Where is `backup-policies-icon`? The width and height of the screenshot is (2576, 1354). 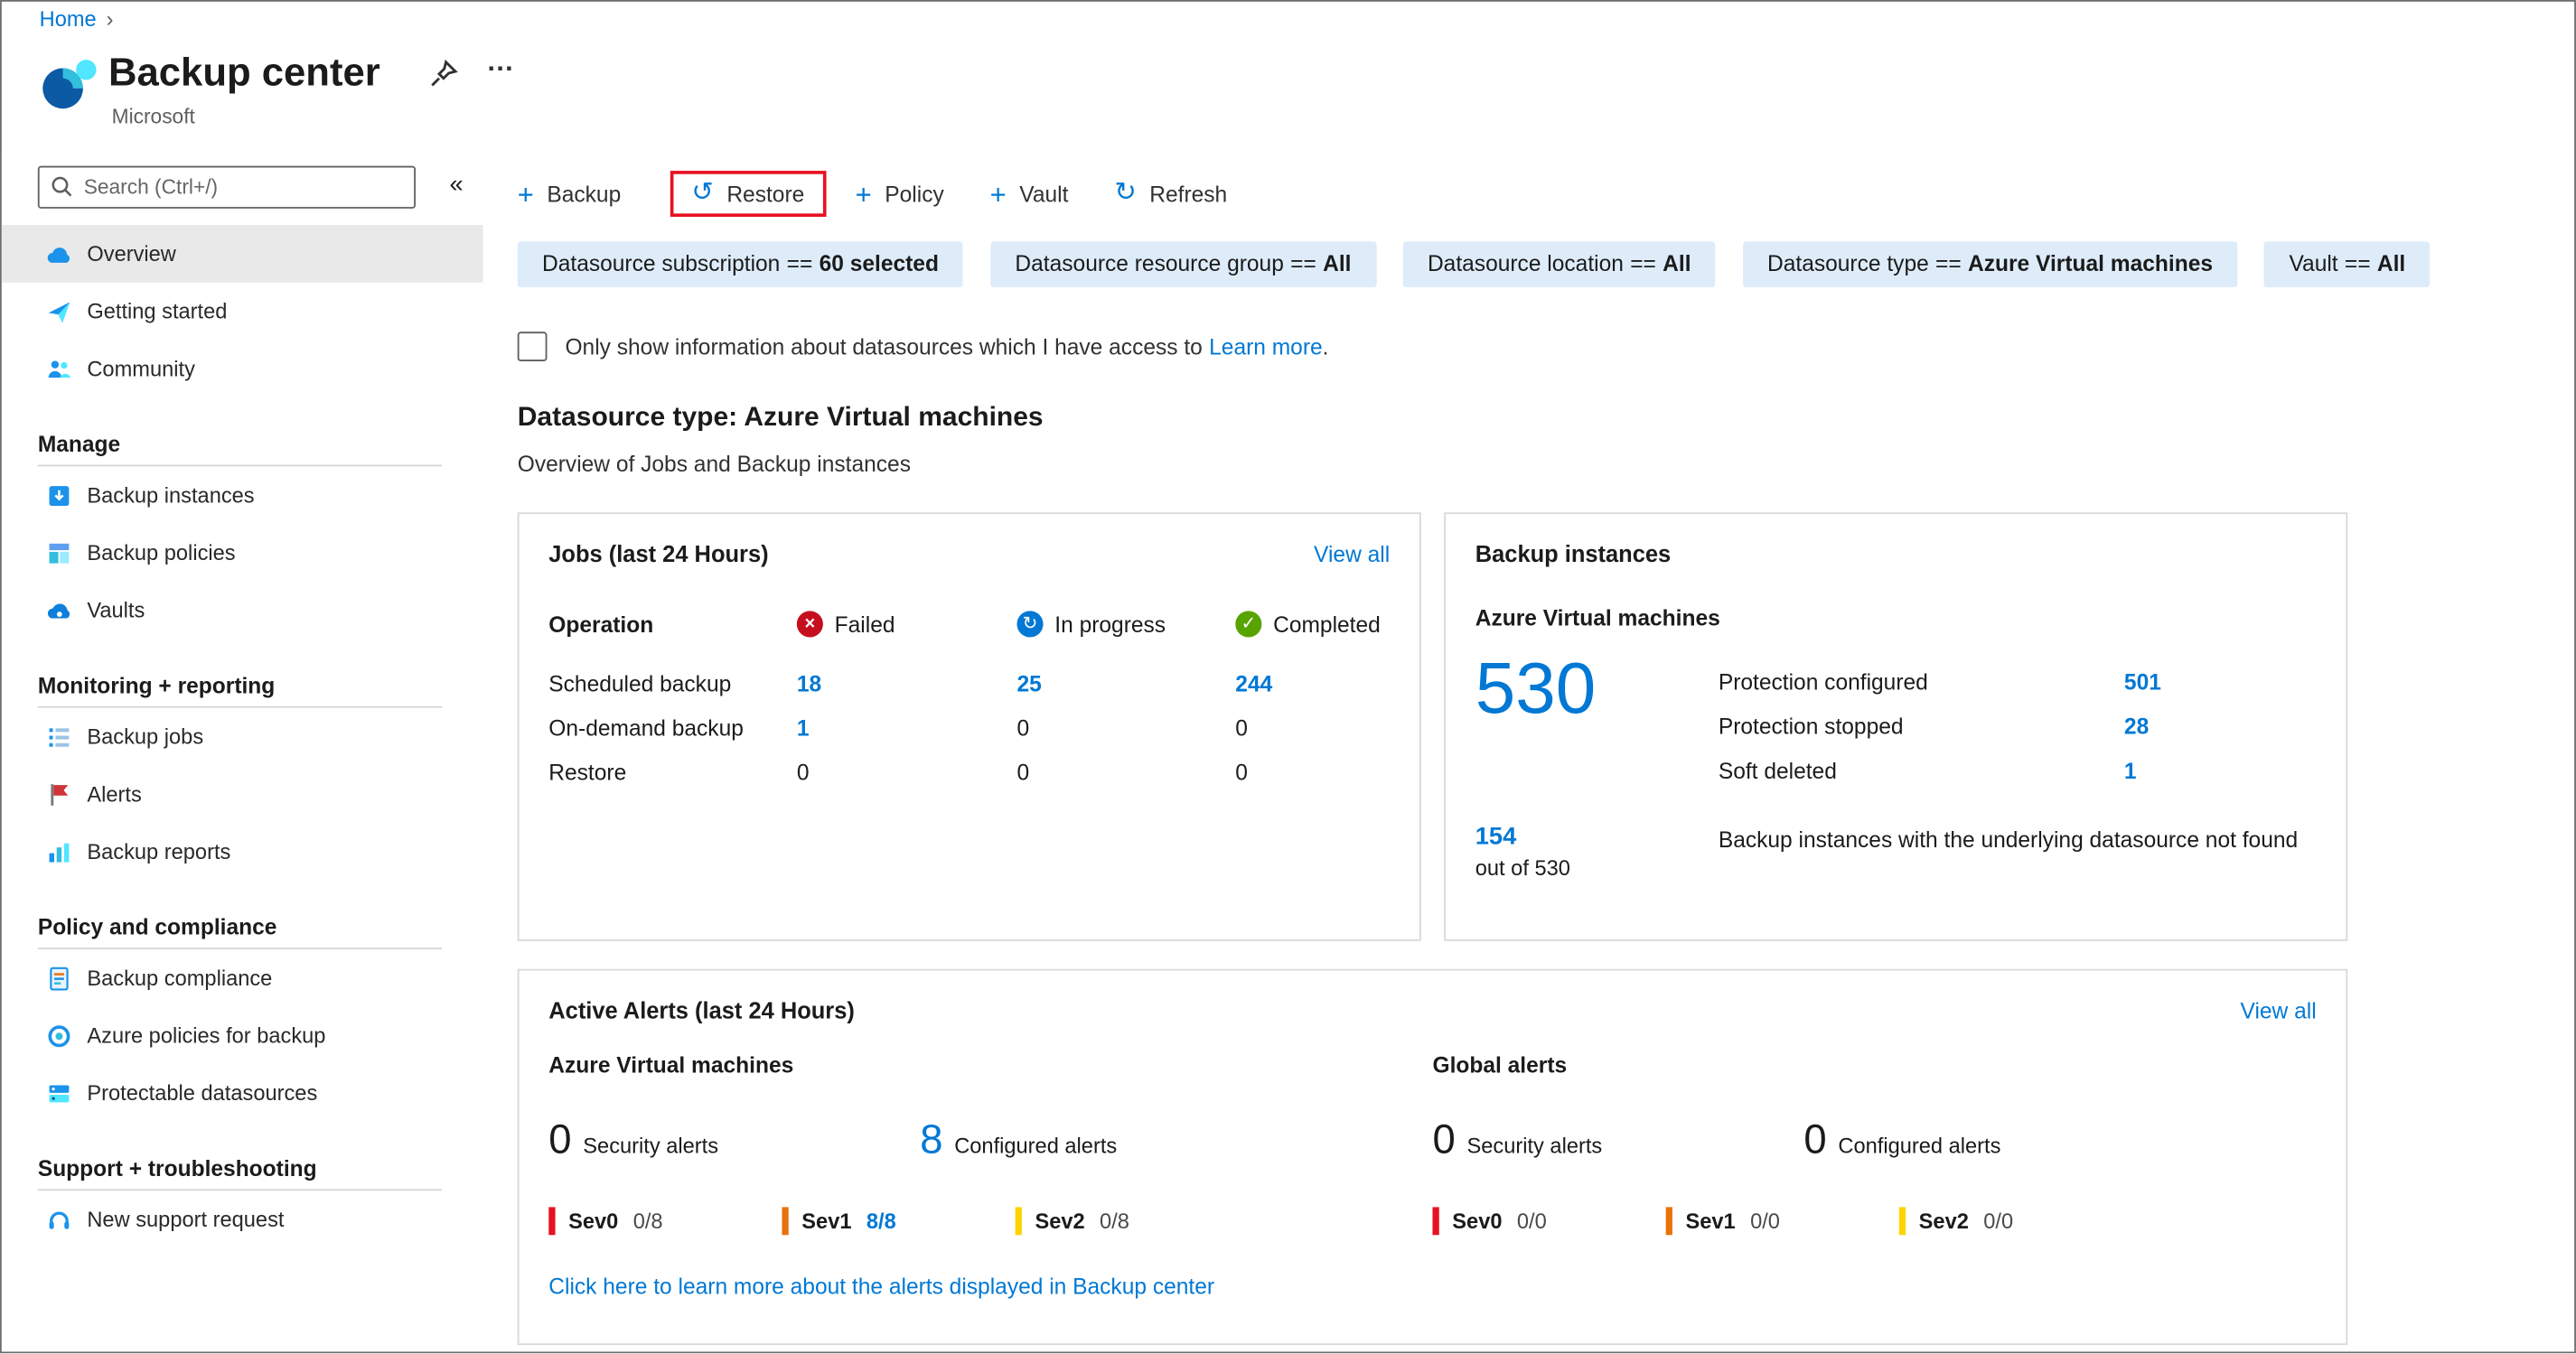
backup-policies-icon is located at coordinates (59, 552).